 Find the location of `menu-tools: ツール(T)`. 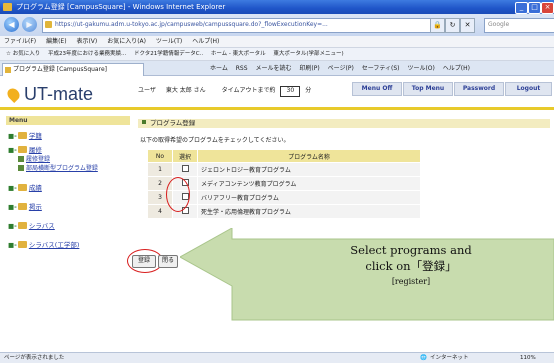

menu-tools: ツール(T) is located at coordinates (169, 41).